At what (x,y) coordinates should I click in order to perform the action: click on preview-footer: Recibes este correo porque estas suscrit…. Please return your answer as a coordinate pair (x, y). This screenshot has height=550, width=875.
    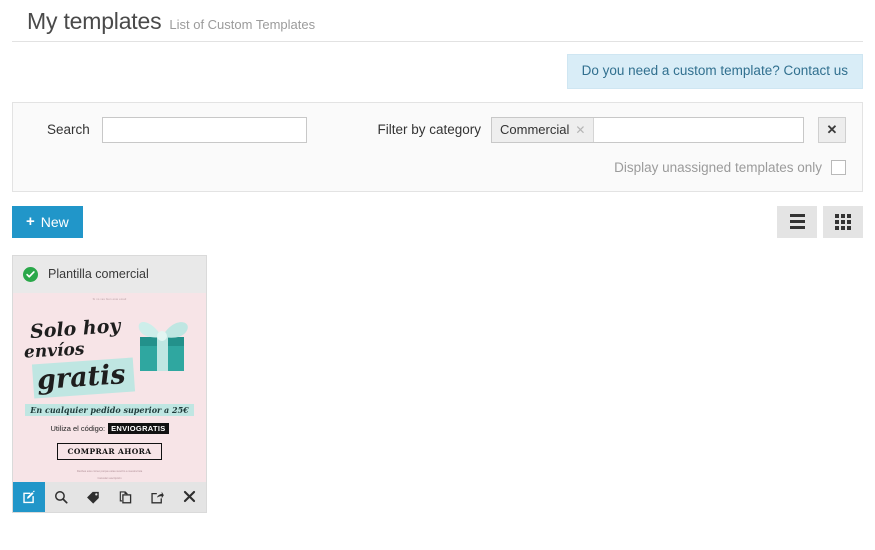
    Looking at the image, I should click on (109, 475).